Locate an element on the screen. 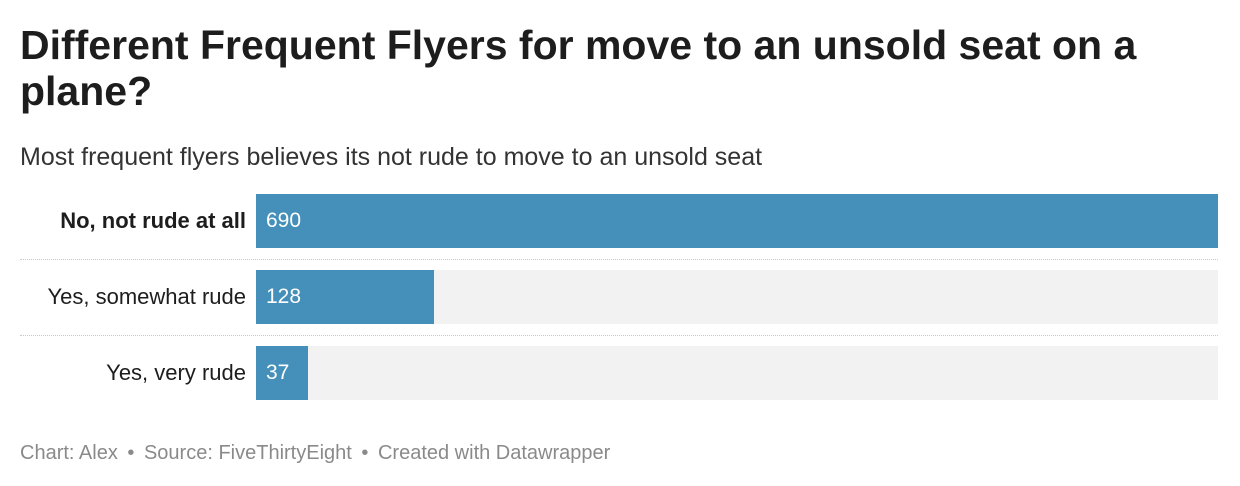 The height and width of the screenshot is (486, 1240). bar-row: No, not rude at all 690 is located at coordinates (620, 221).